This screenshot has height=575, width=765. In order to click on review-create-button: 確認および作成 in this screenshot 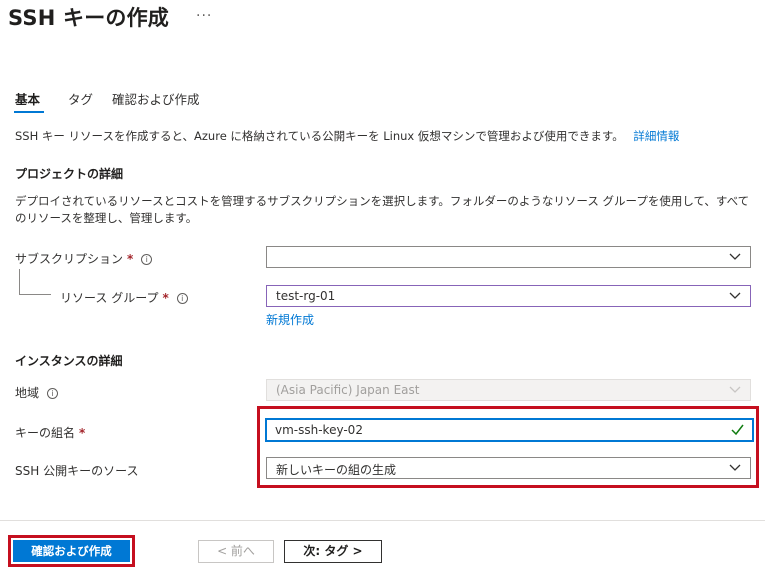, I will do `click(71, 551)`.